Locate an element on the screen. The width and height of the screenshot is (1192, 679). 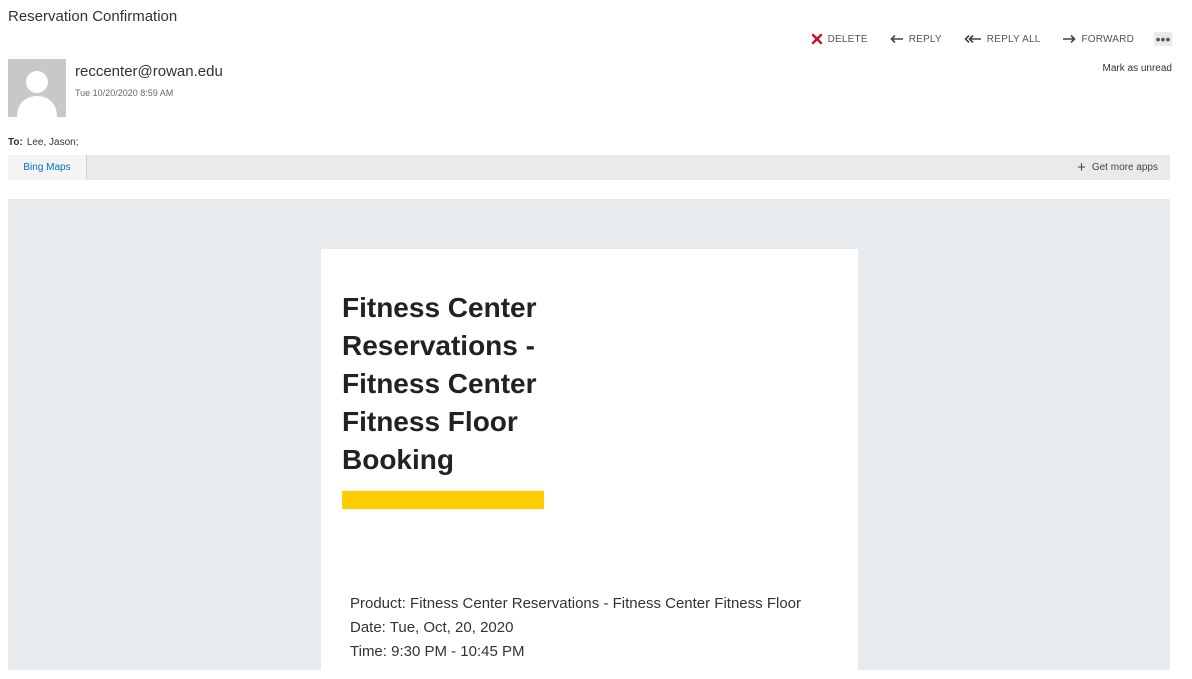
reply-all-arrow-icon is located at coordinates (973, 39).